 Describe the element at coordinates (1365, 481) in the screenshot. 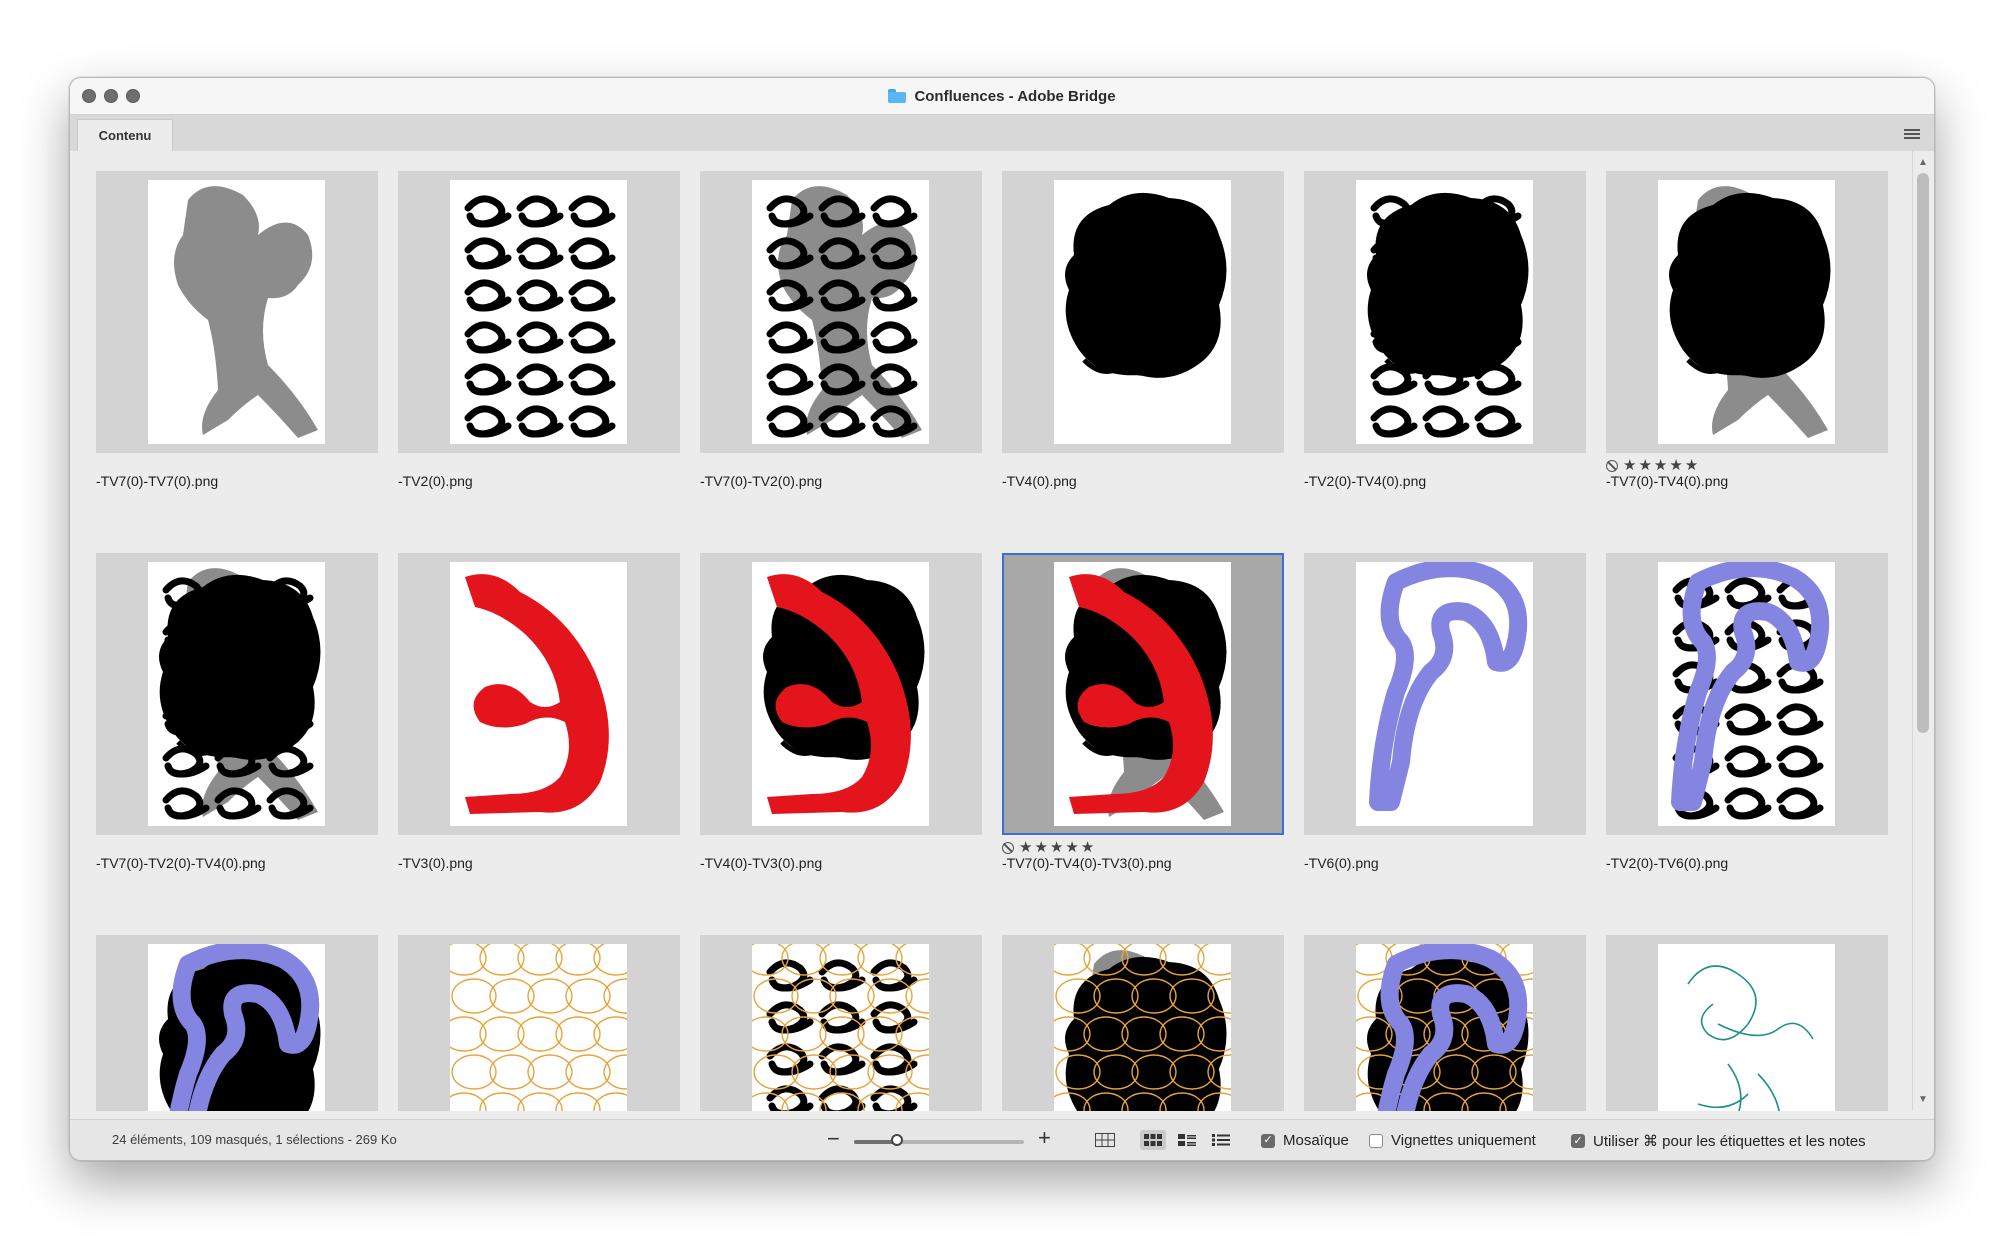

I see `file-name: -TV2(0)-TV4(0).png` at that location.